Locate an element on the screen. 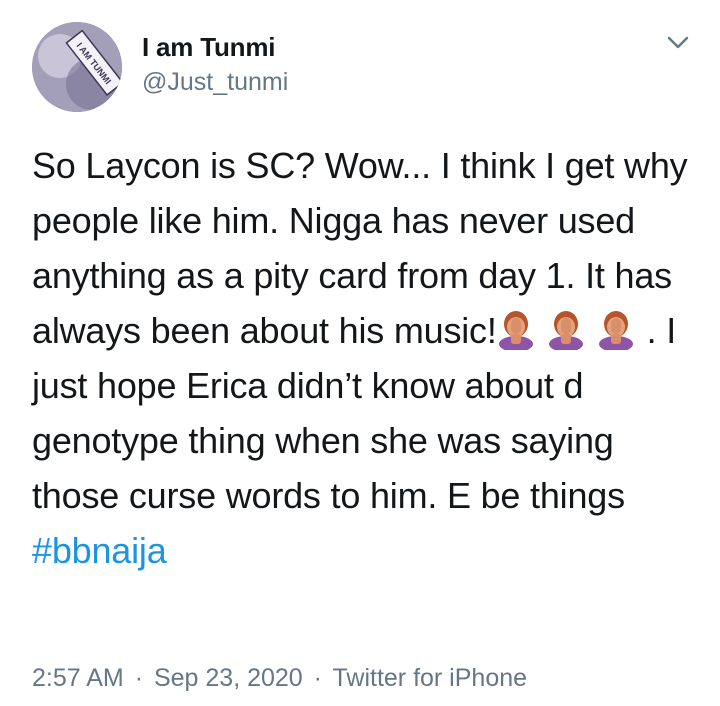  avatar: I AM TUNMI is located at coordinates (77, 67).